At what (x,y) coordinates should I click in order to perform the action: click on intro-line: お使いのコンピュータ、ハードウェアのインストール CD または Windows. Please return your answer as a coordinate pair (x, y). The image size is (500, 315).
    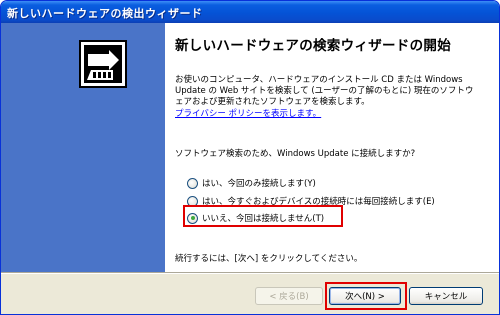
    Looking at the image, I should click on (319, 80).